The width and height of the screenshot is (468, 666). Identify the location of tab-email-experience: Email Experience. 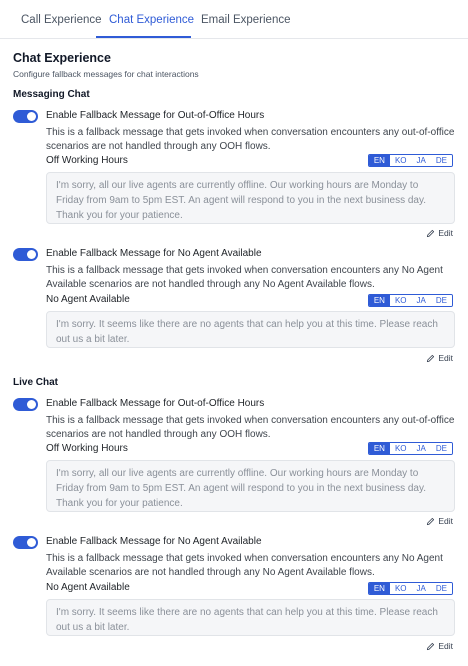
(245, 20).